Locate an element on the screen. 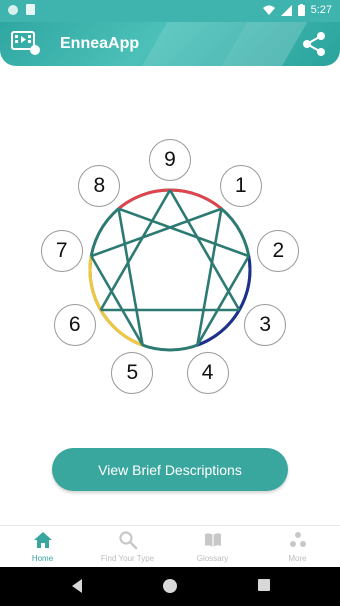 The width and height of the screenshot is (340, 606). type-node-2: 2 is located at coordinates (278, 250).